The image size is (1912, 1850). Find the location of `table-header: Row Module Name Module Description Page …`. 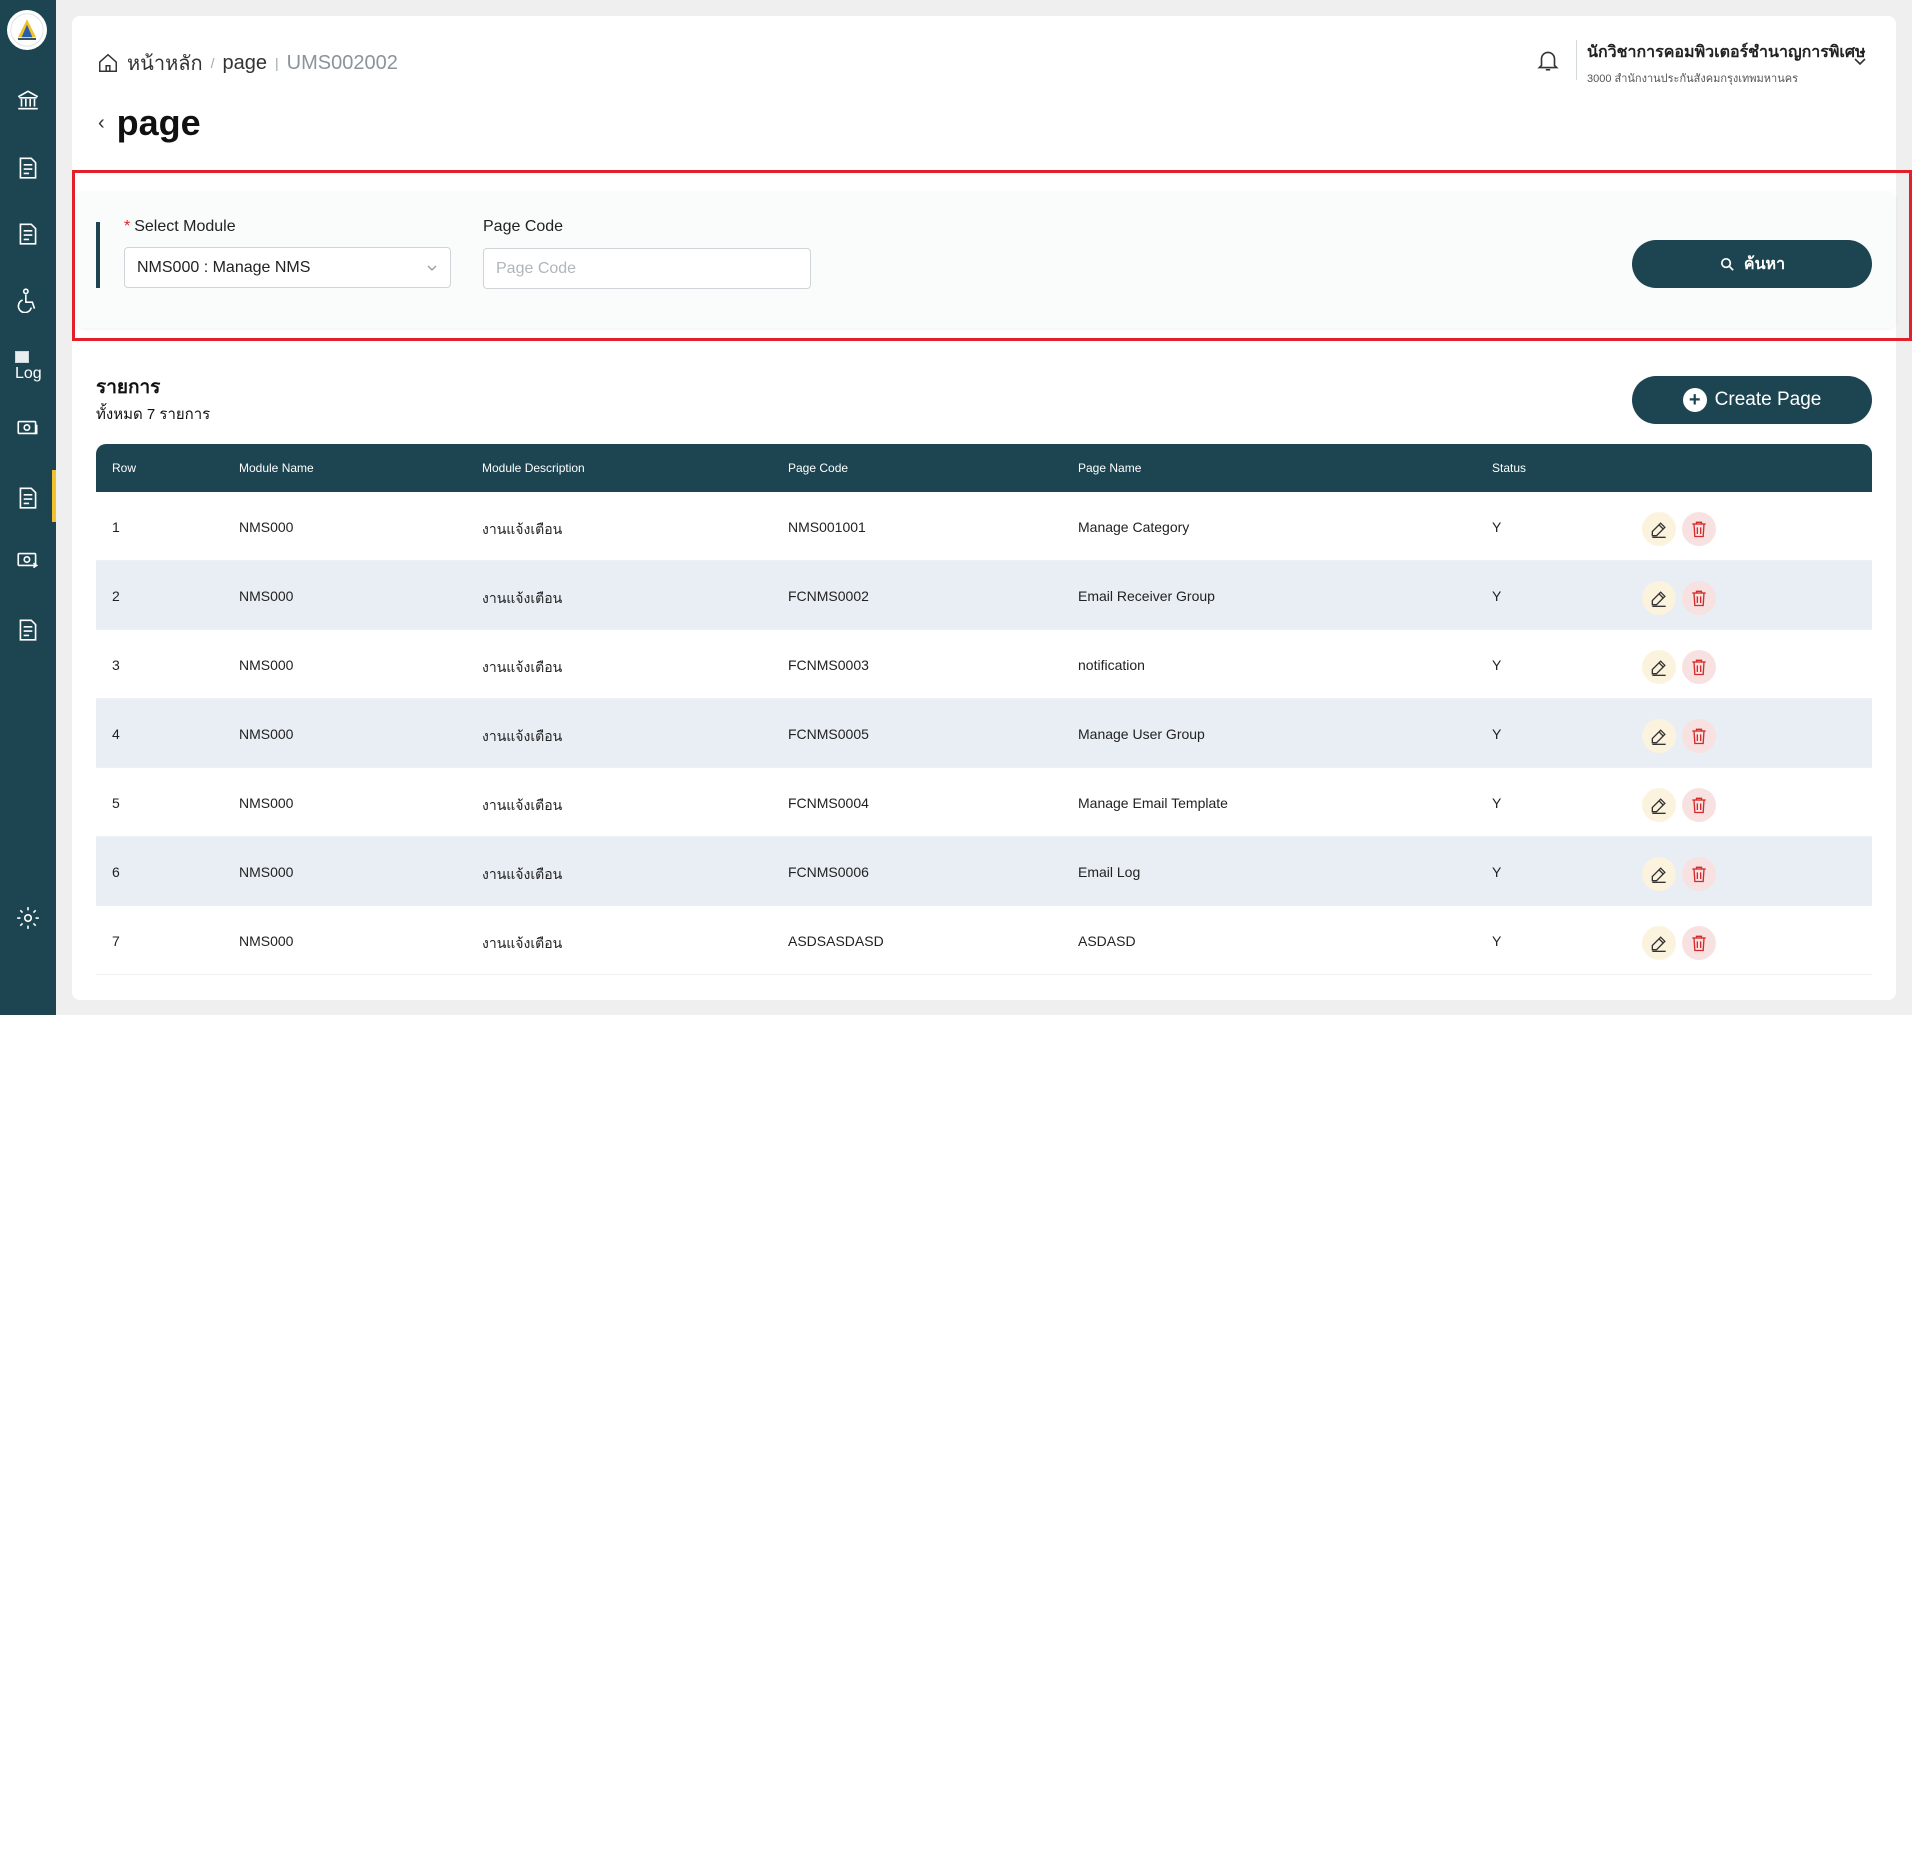

table-header: Row Module Name Module Description Page … is located at coordinates (984, 468).